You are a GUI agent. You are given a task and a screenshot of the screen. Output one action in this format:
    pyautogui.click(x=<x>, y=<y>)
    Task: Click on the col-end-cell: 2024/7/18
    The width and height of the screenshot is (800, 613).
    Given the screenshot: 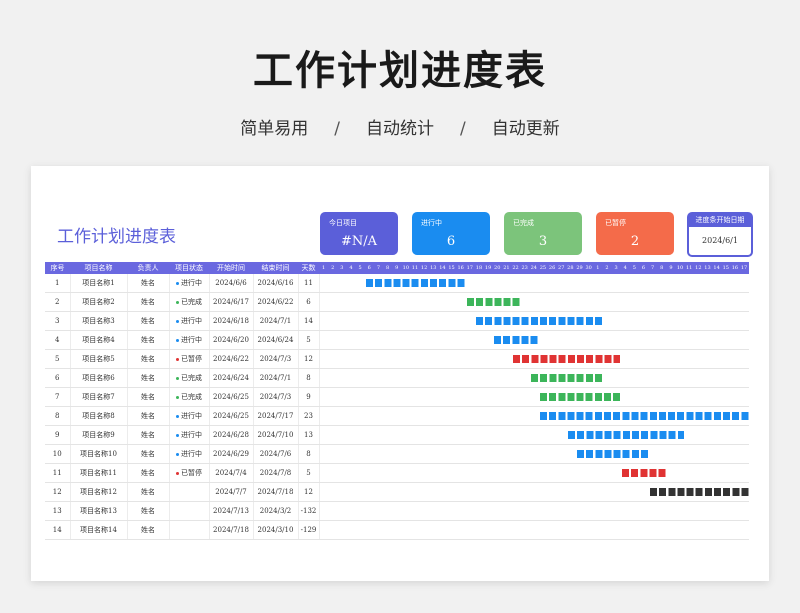 What is the action you would take?
    pyautogui.click(x=276, y=492)
    